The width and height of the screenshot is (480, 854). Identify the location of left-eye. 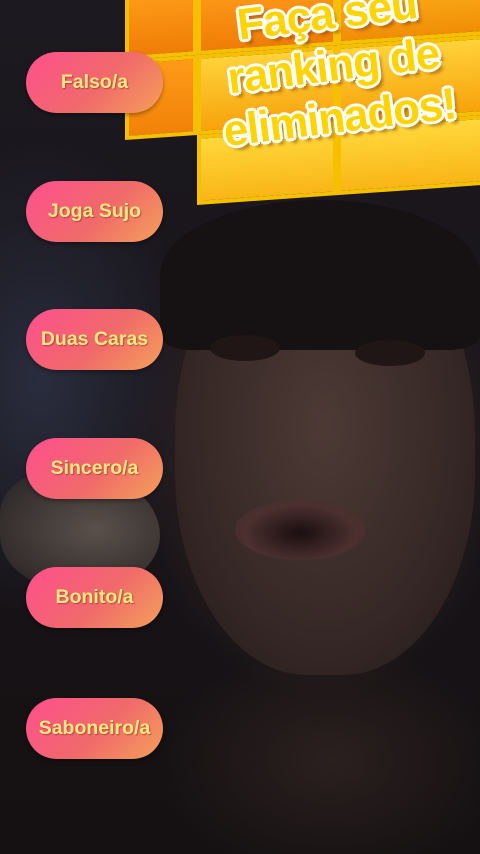
(245, 348).